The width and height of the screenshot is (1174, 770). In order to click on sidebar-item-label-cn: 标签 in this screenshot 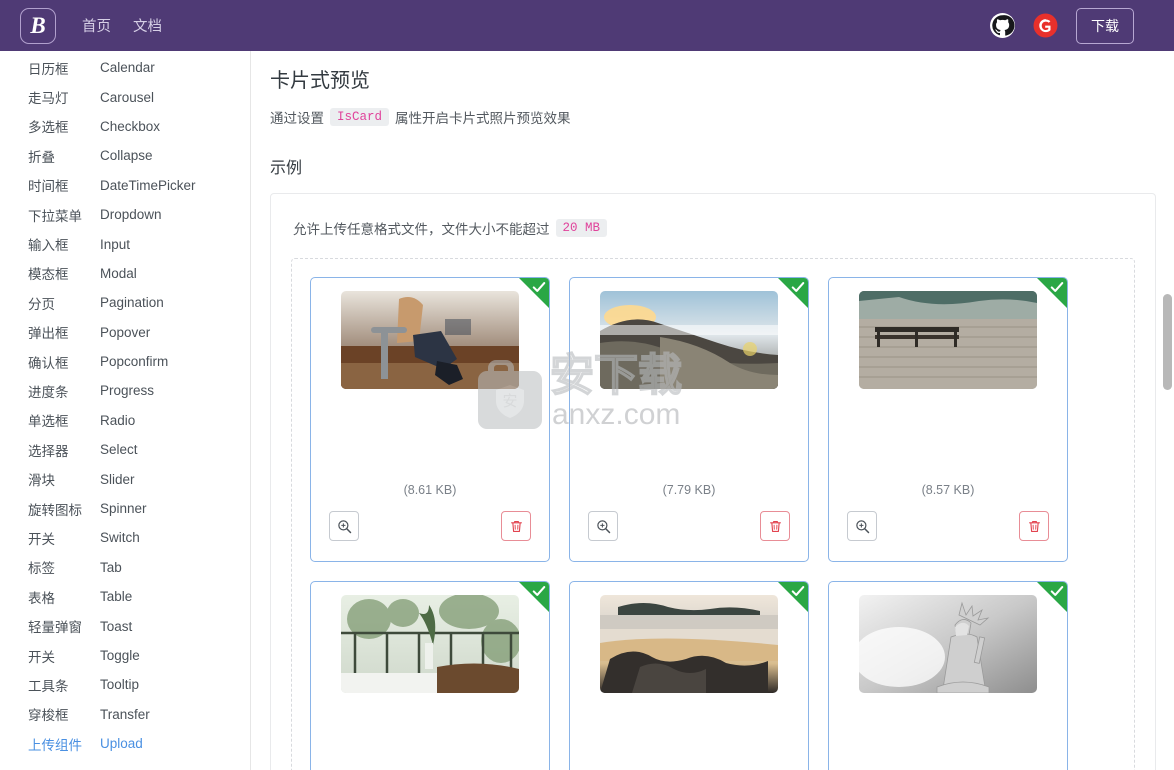, I will do `click(41, 569)`.